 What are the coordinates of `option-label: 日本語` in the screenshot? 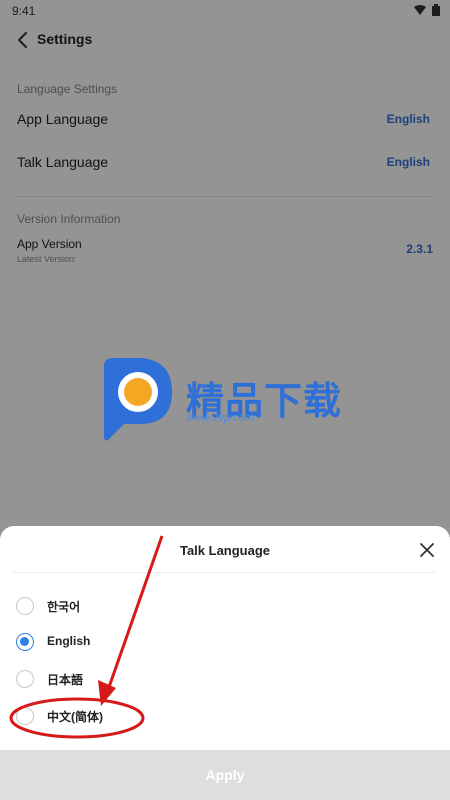 It's located at (65, 680).